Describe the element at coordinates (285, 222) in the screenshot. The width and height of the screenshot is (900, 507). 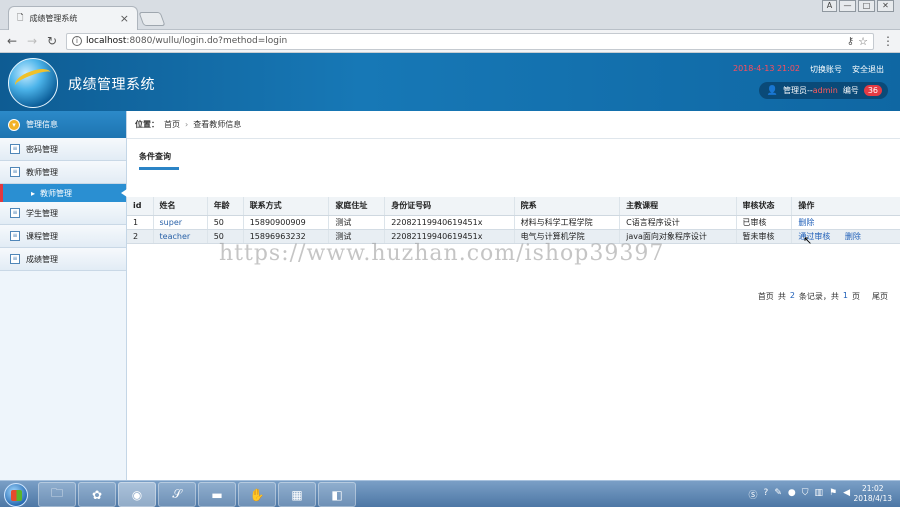
I see `cell-phone: 15890900909` at that location.